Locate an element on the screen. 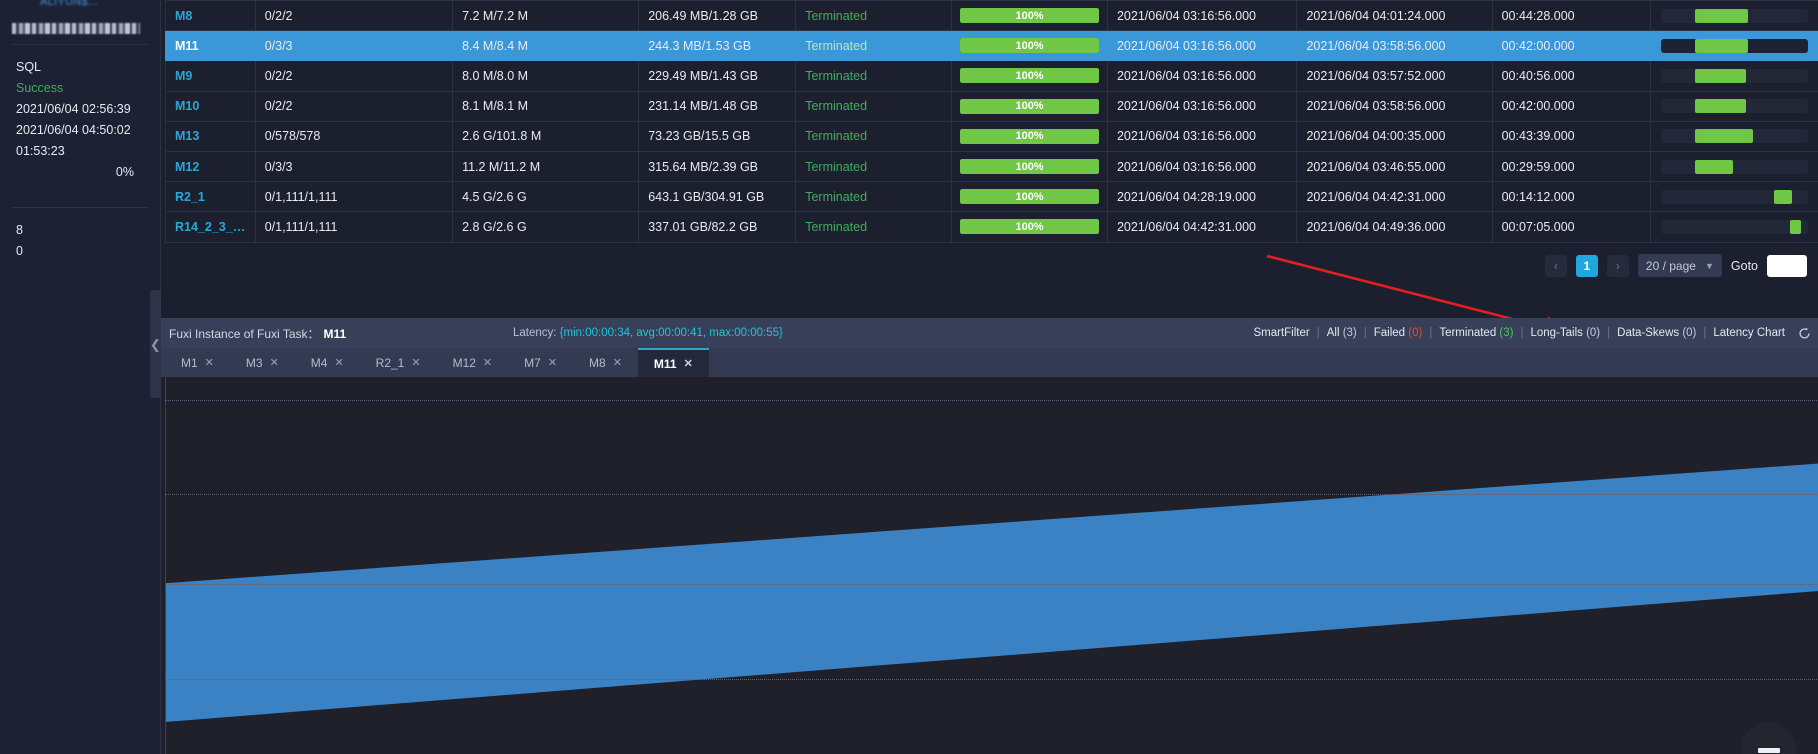 This screenshot has width=1818, height=754. tab-m7: M7 ✕ is located at coordinates (540, 362).